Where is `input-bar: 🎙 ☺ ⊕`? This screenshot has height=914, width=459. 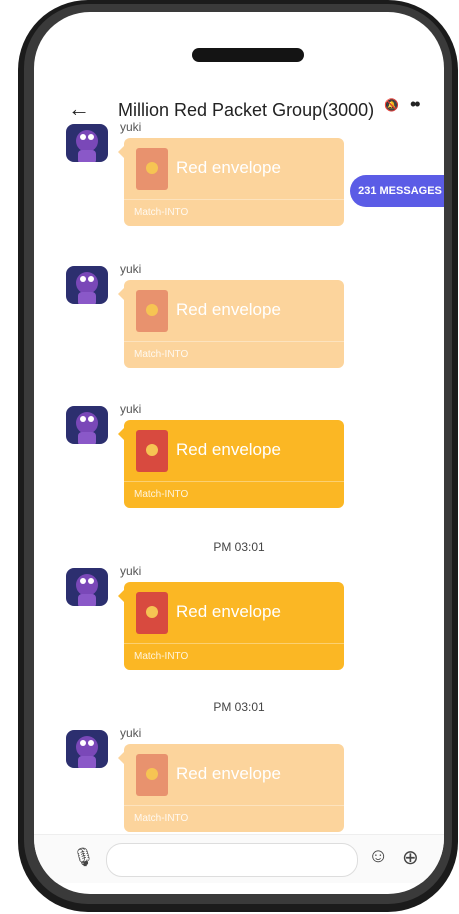
input-bar: 🎙 ☺ ⊕ is located at coordinates (239, 858).